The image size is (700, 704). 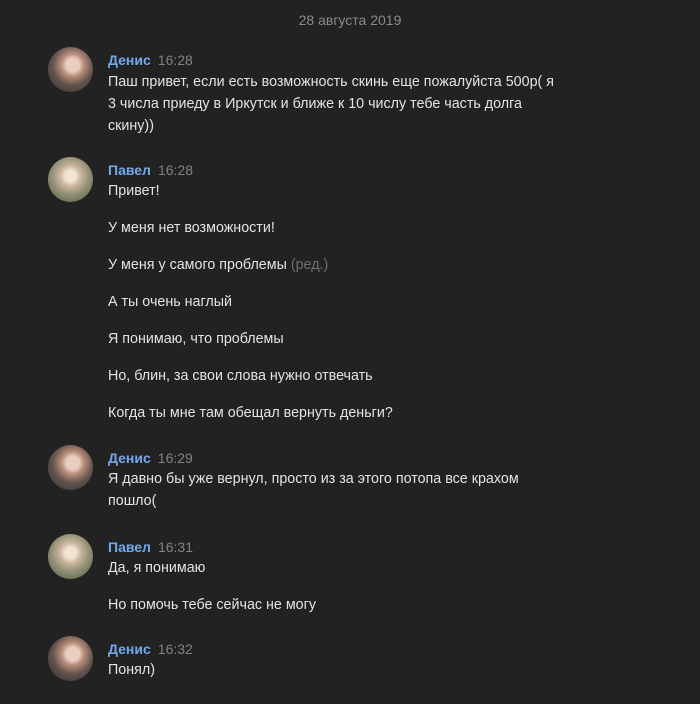 I want to click on message-text-content: У меня у самого проблемы, so click(x=197, y=265).